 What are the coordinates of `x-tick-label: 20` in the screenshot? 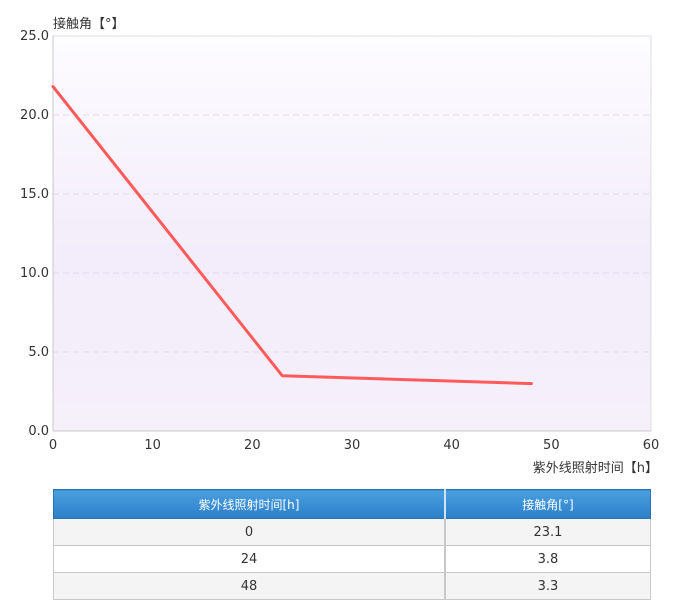 It's located at (252, 445).